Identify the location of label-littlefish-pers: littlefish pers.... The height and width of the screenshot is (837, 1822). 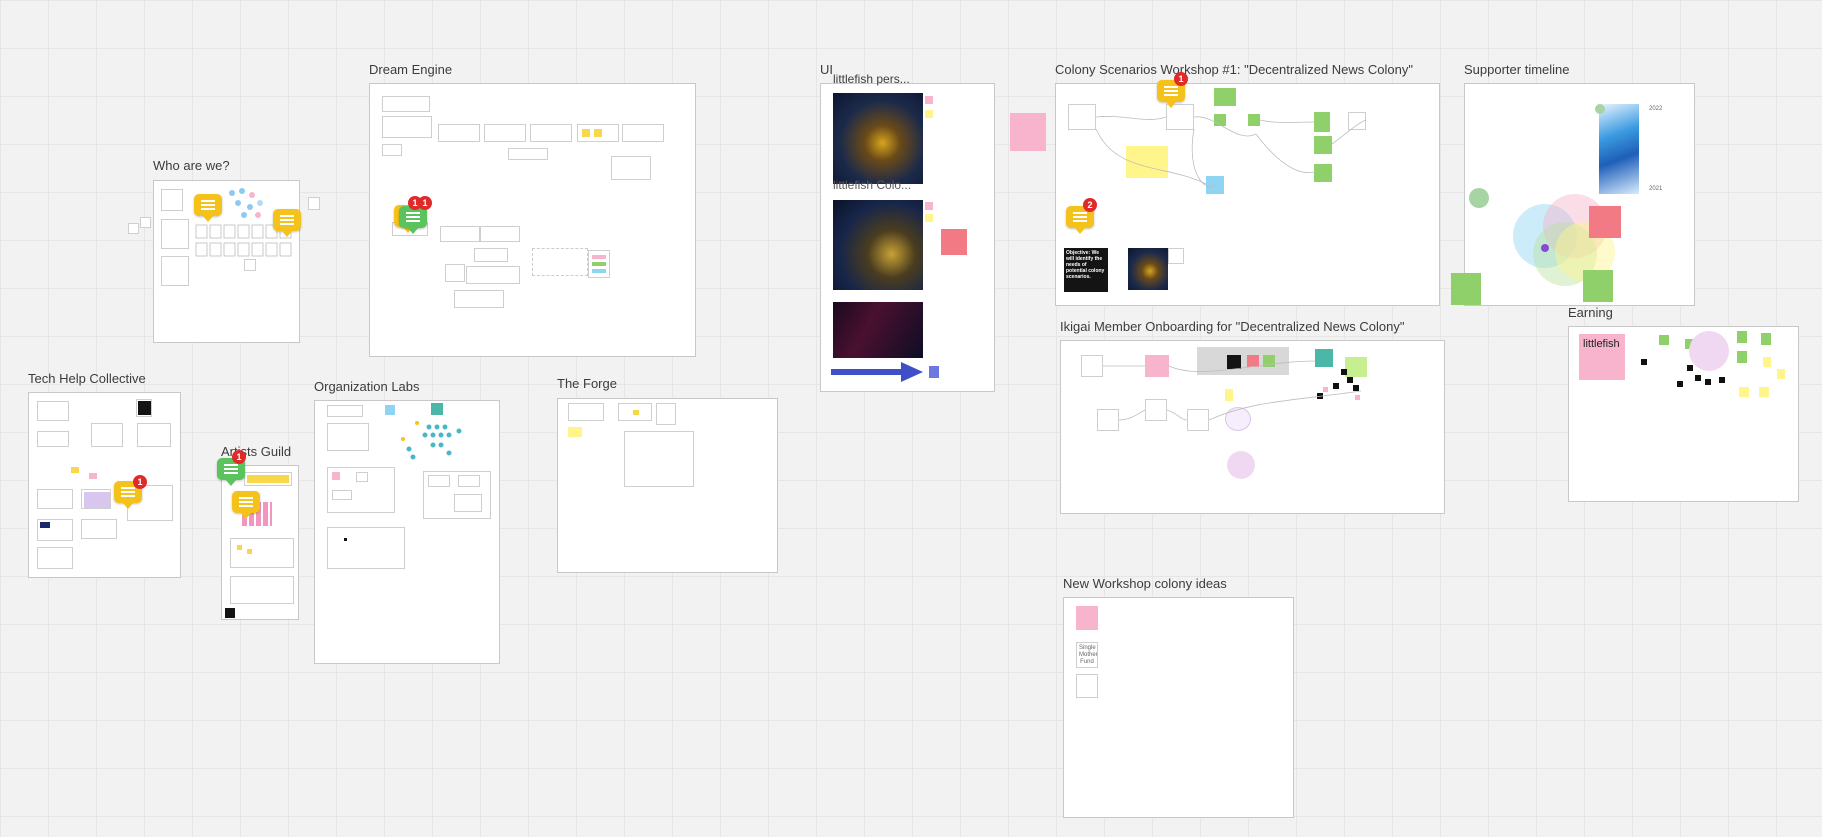
(871, 79).